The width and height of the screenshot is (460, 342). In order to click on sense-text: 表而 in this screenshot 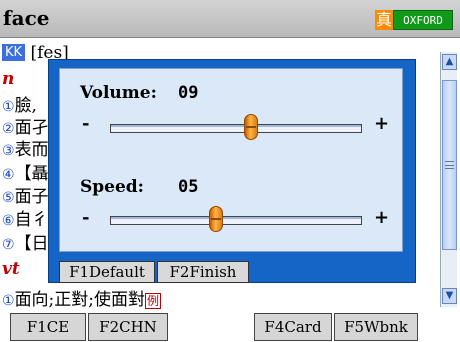, I will do `click(31, 150)`.